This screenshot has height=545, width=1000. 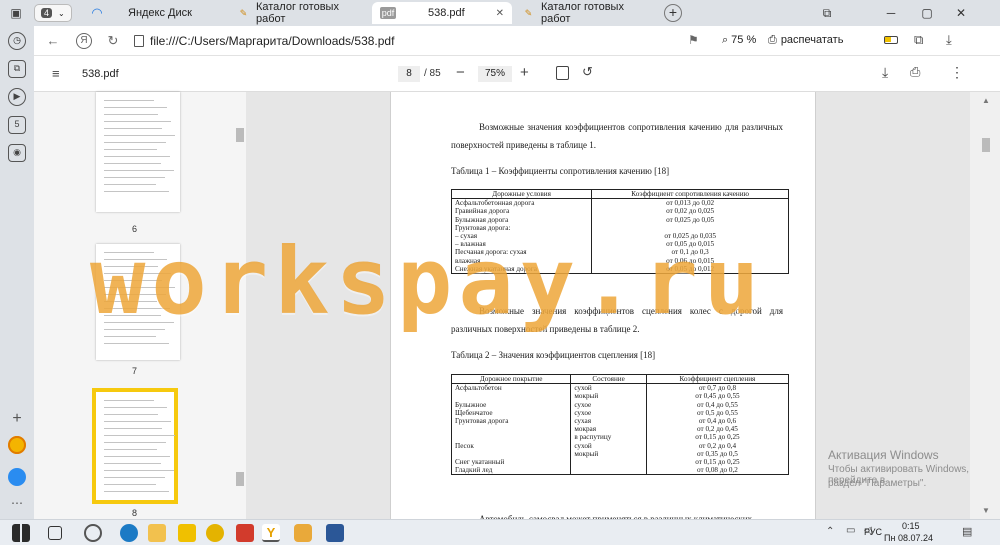 What do you see at coordinates (717, 445) in the screenshot?
I see `table-cell: от 0,2 до 0,4` at bounding box center [717, 445].